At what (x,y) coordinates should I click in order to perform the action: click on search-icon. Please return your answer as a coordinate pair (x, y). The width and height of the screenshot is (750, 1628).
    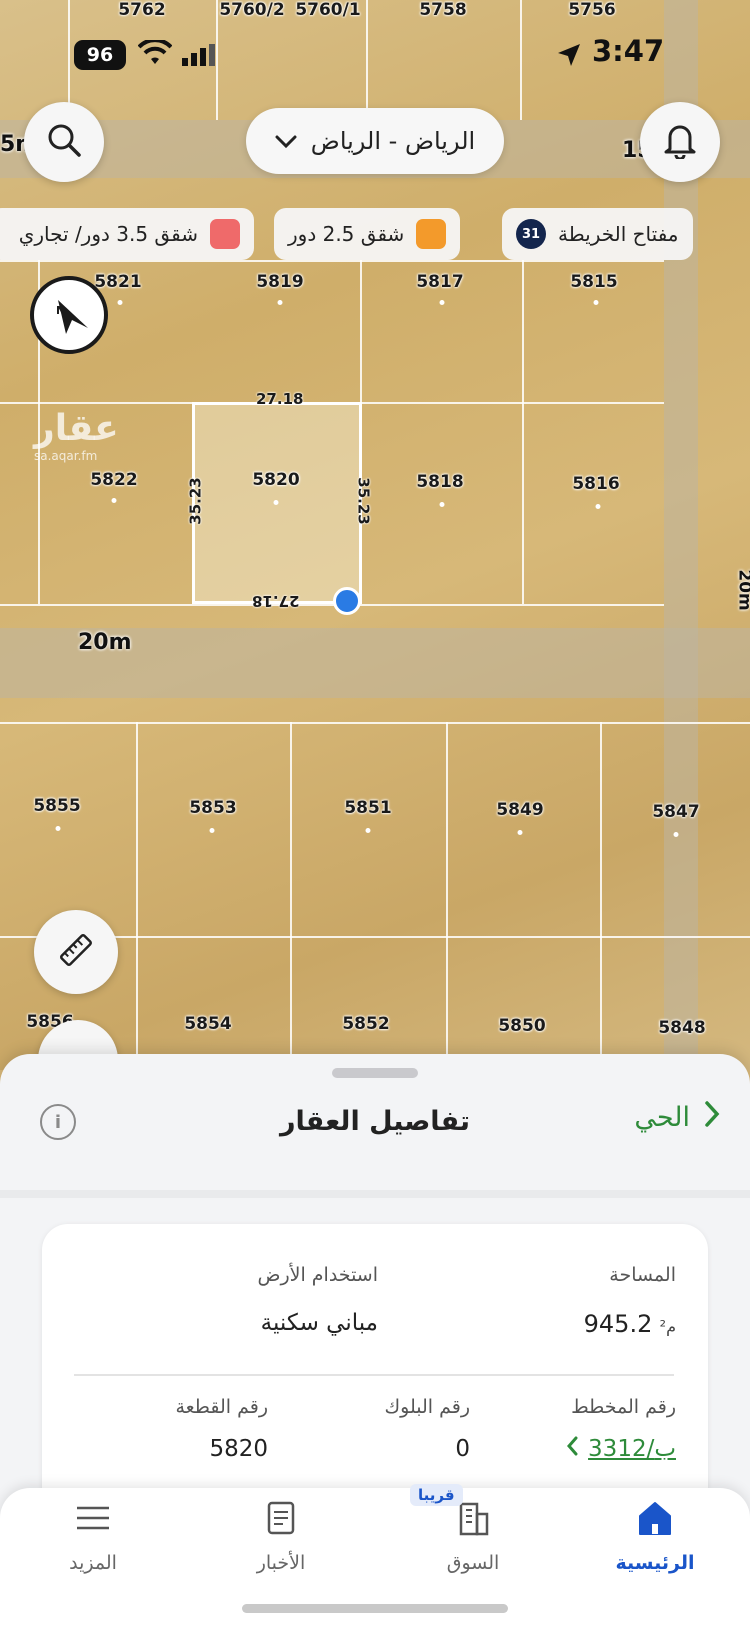
    Looking at the image, I should click on (64, 142).